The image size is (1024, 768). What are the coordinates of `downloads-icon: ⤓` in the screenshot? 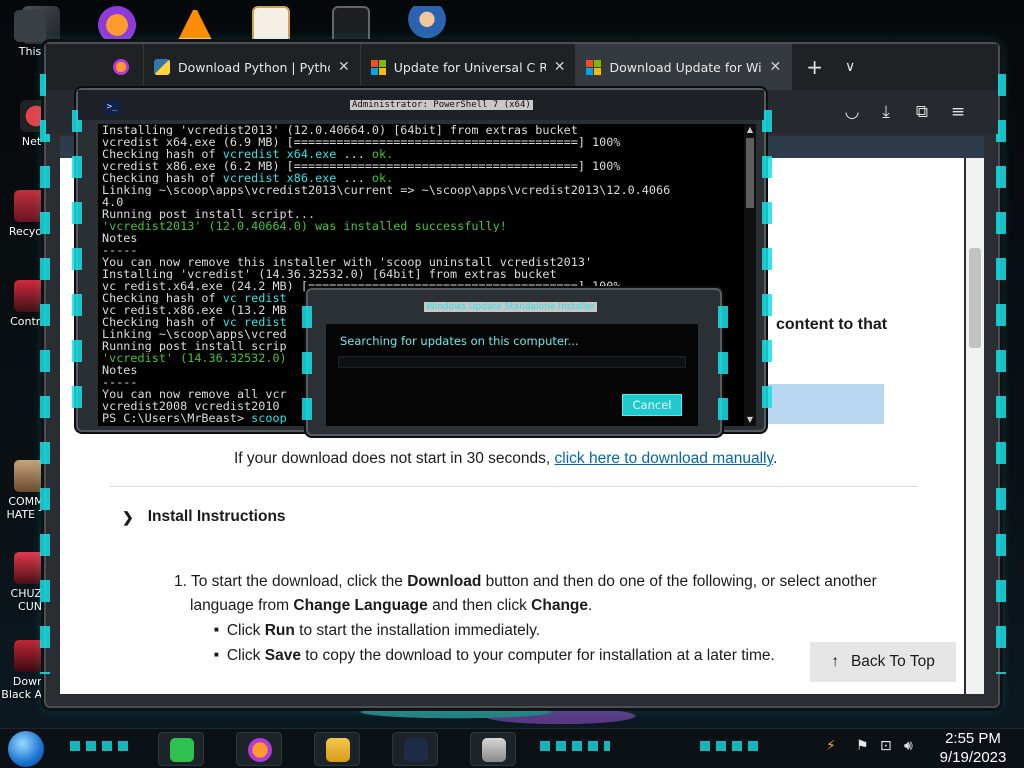 It's located at (886, 112).